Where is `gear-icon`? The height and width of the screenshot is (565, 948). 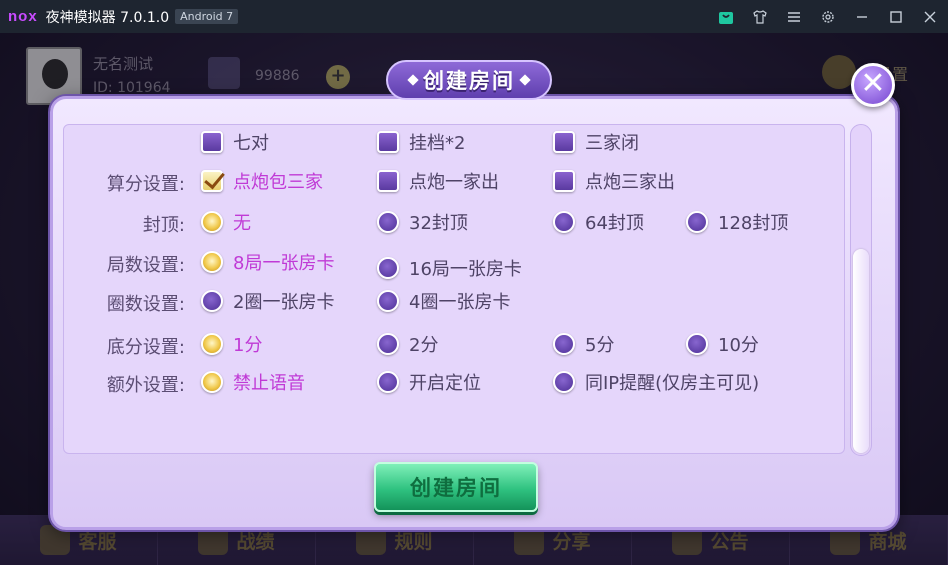
gear-icon is located at coordinates (828, 17).